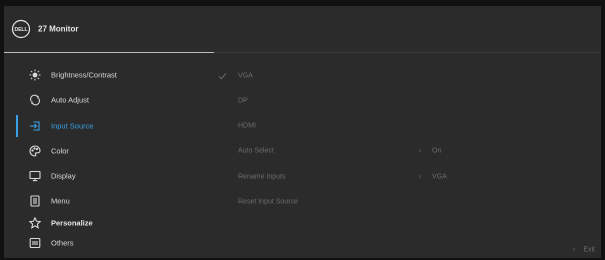 This screenshot has height=260, width=605. I want to click on exit-label: Exit, so click(589, 250).